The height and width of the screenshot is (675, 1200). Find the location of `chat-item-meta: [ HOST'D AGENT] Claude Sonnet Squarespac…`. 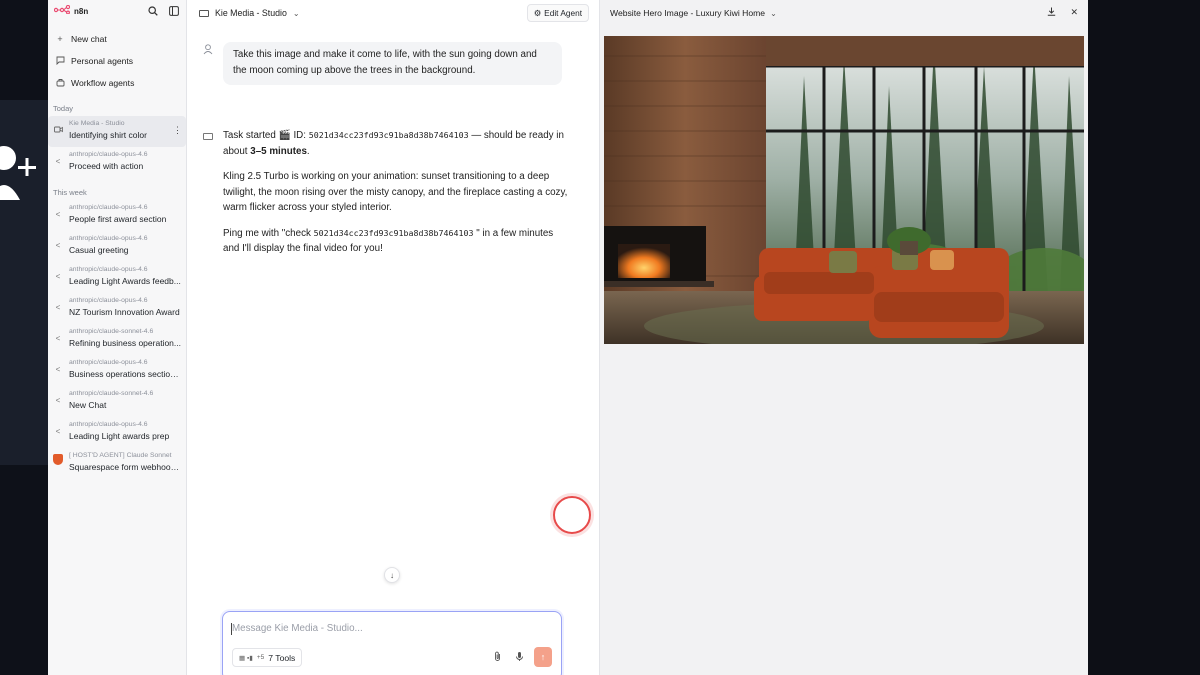

chat-item-meta: [ HOST'D AGENT] Claude Sonnet Squarespac… is located at coordinates (125, 462).